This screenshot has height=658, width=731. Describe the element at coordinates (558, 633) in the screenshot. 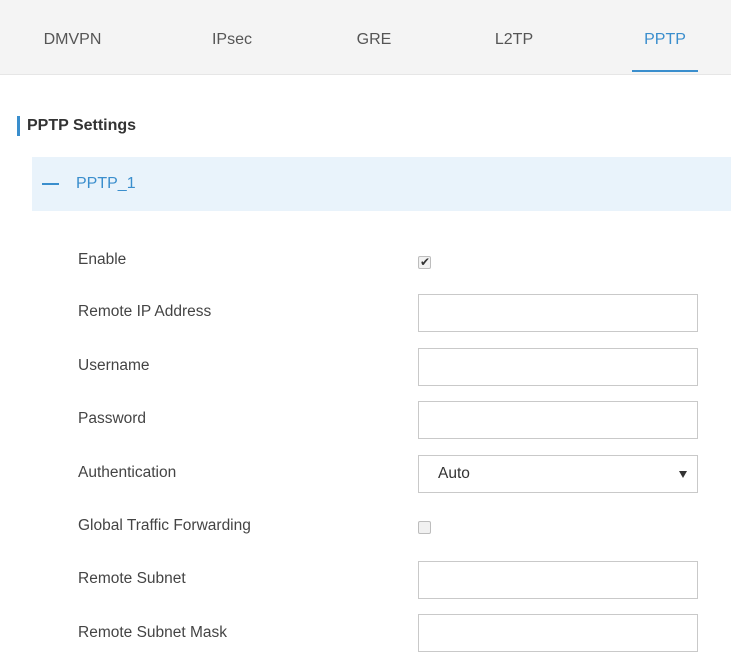

I see `remote-subnet-mask-input` at that location.